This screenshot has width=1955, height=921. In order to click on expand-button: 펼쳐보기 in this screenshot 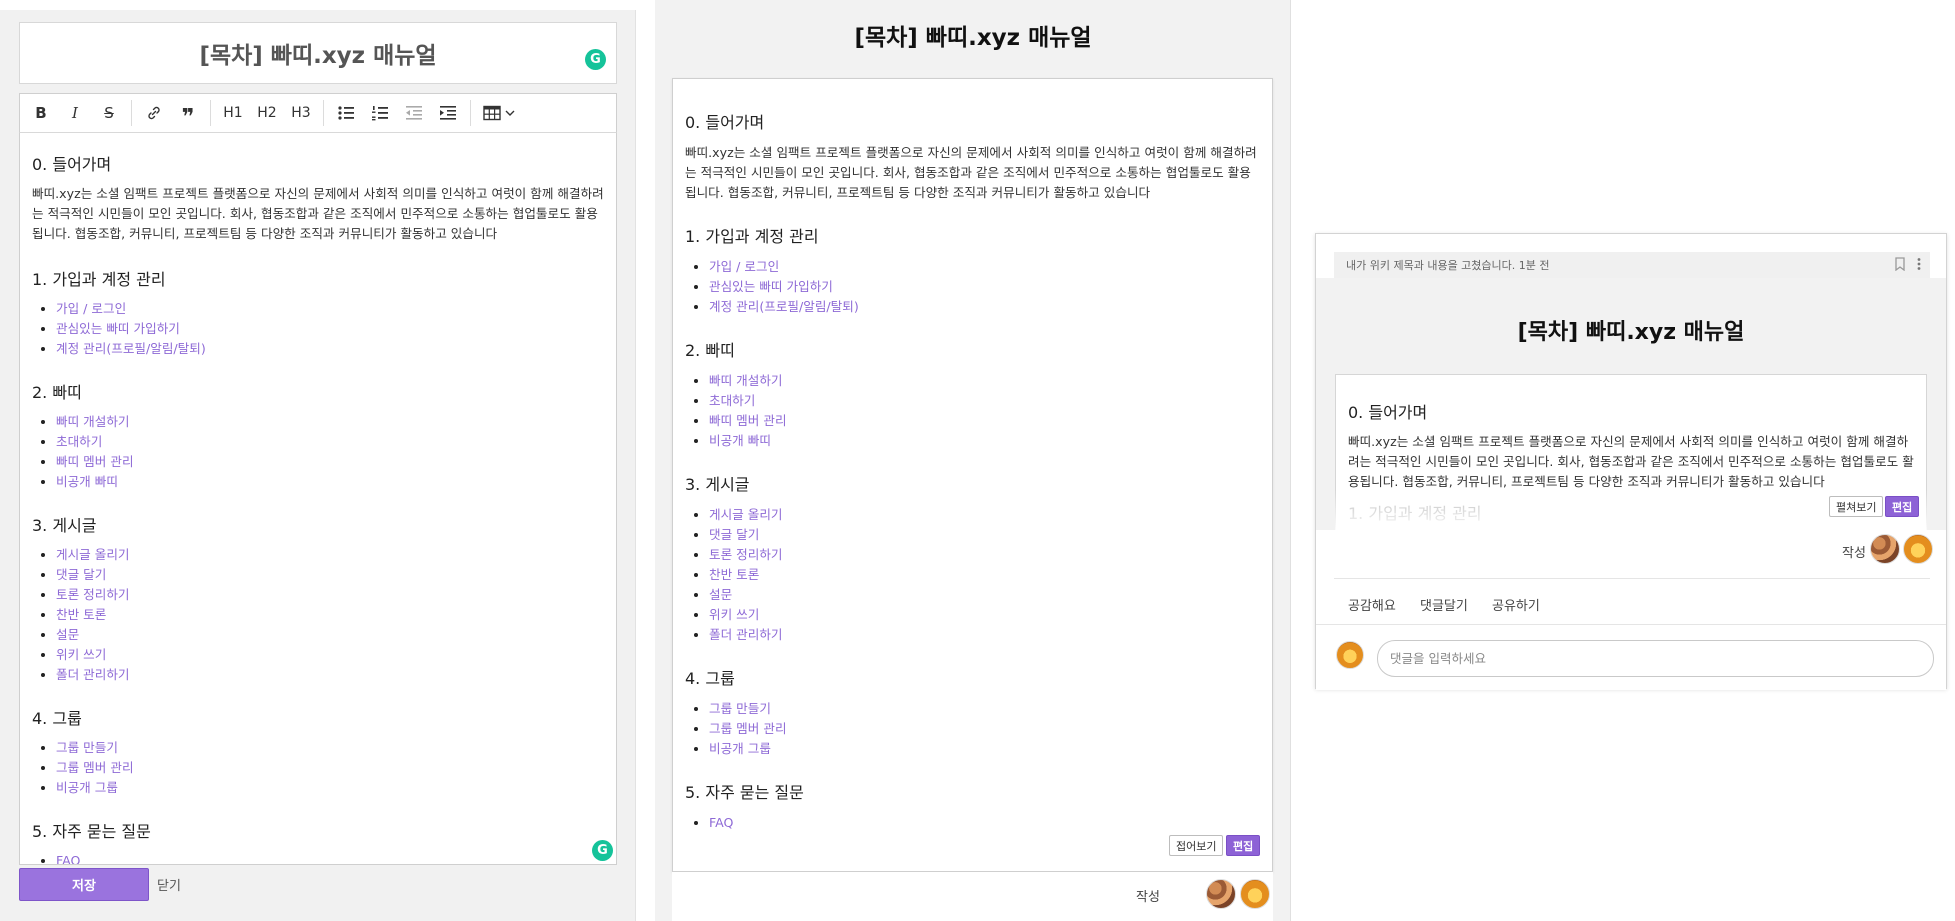, I will do `click(1856, 506)`.